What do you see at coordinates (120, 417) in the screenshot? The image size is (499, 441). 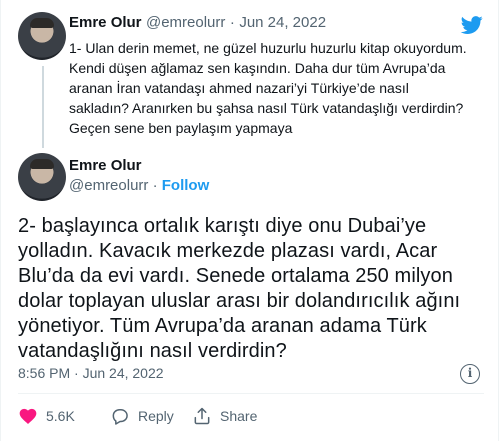 I see `reply-icon` at bounding box center [120, 417].